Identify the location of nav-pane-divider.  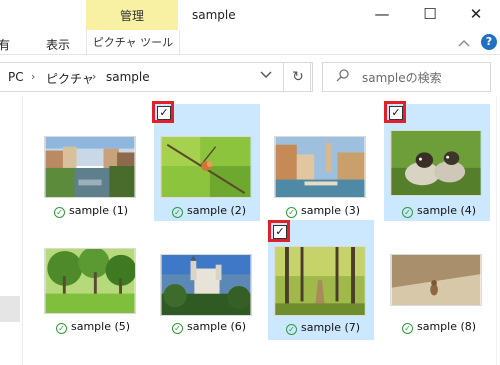
(22, 230).